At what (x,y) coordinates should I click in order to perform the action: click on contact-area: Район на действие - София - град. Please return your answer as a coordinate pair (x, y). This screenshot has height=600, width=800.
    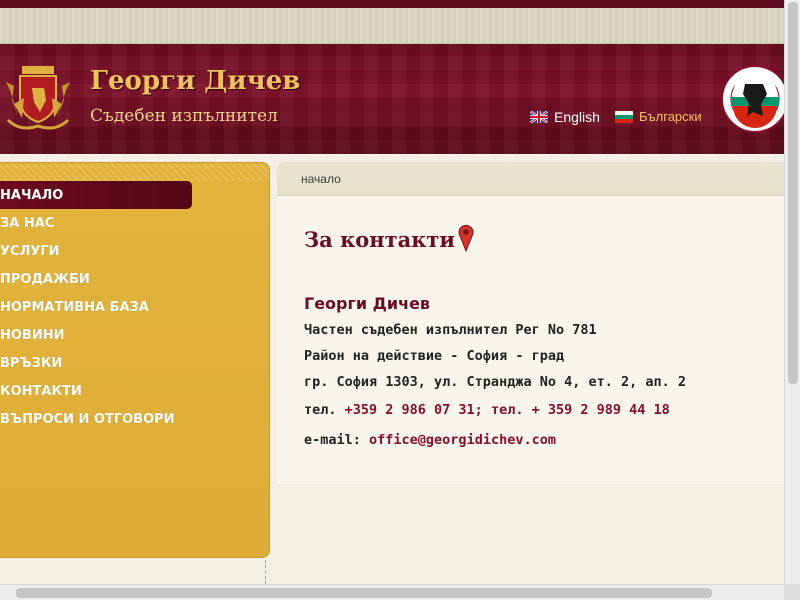
    Looking at the image, I should click on (434, 356).